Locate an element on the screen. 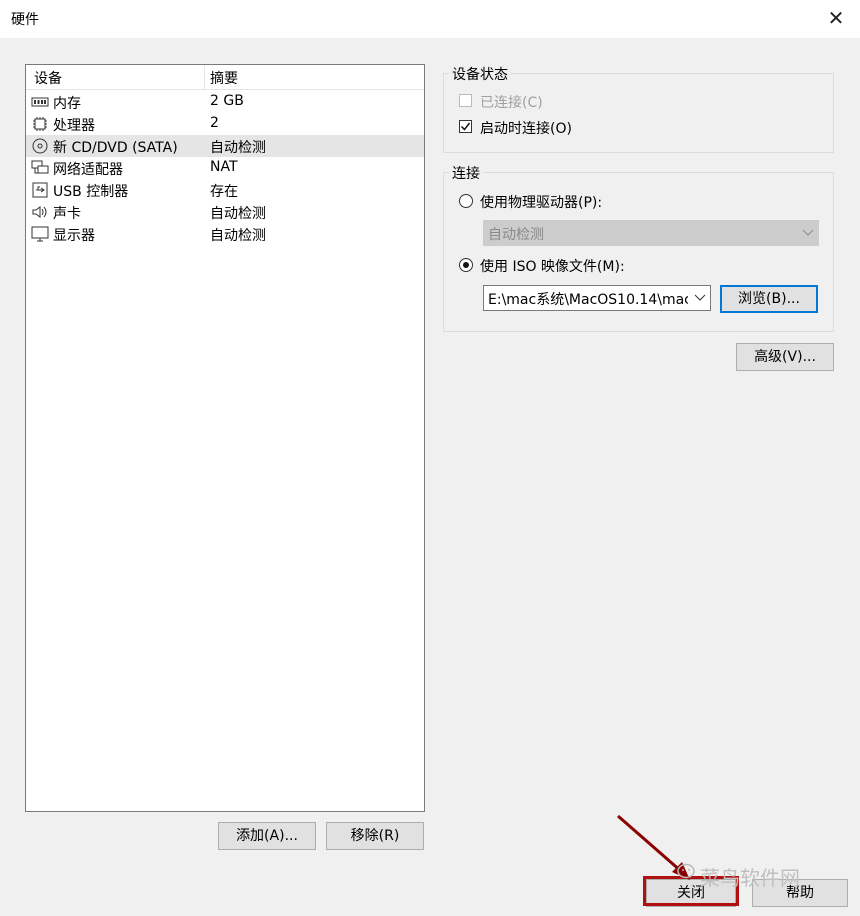  device-row-usb: USB 控制器 存在 is located at coordinates (225, 190).